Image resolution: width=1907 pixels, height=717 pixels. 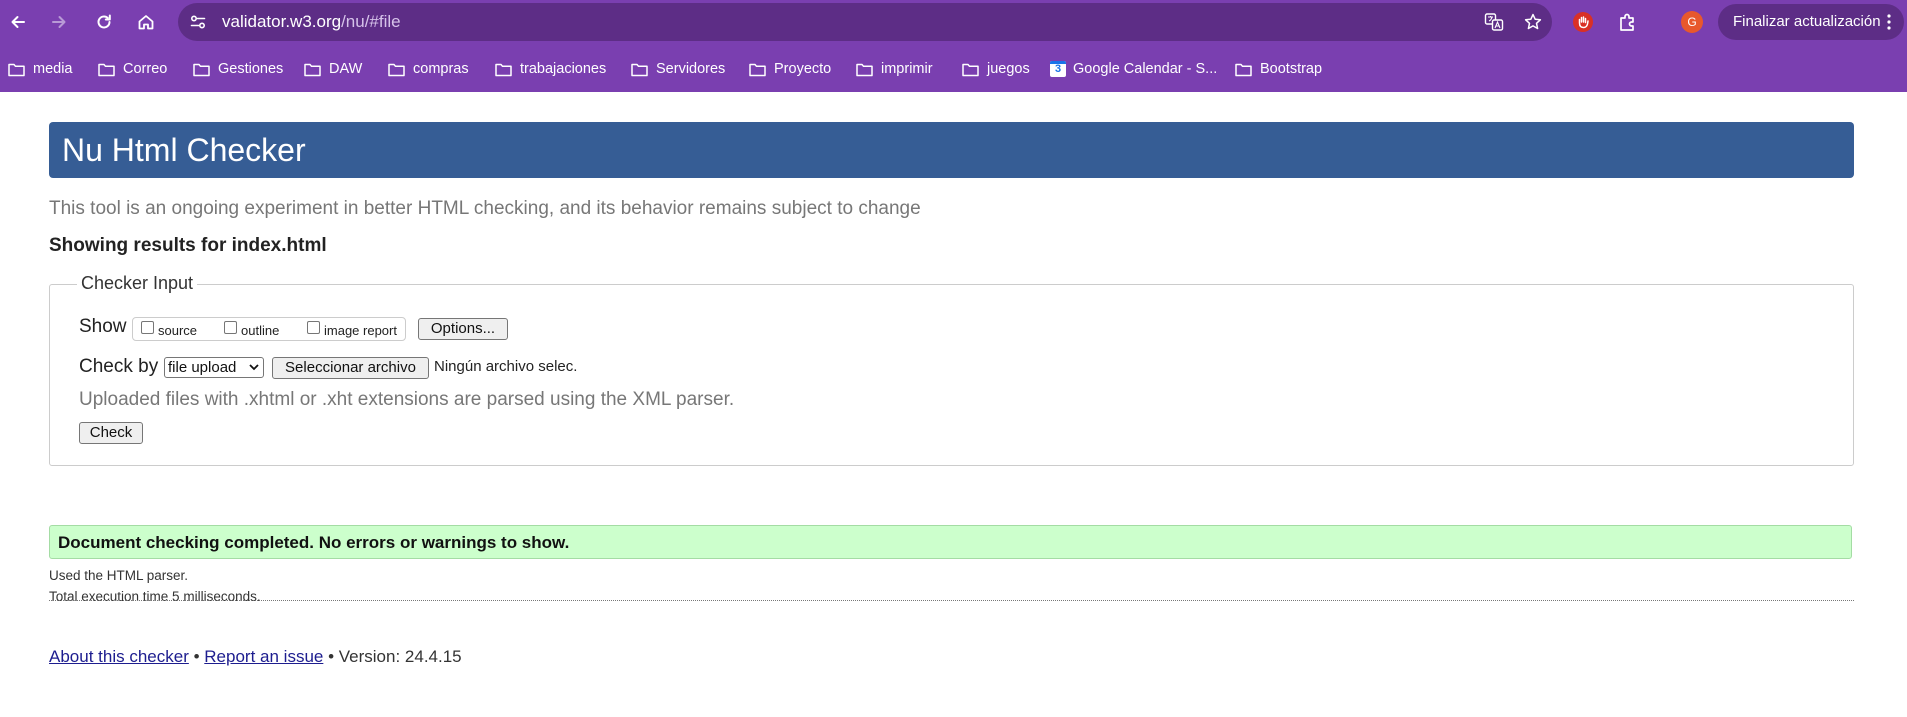 What do you see at coordinates (1889, 22) in the screenshot?
I see `kebab-menu-icon` at bounding box center [1889, 22].